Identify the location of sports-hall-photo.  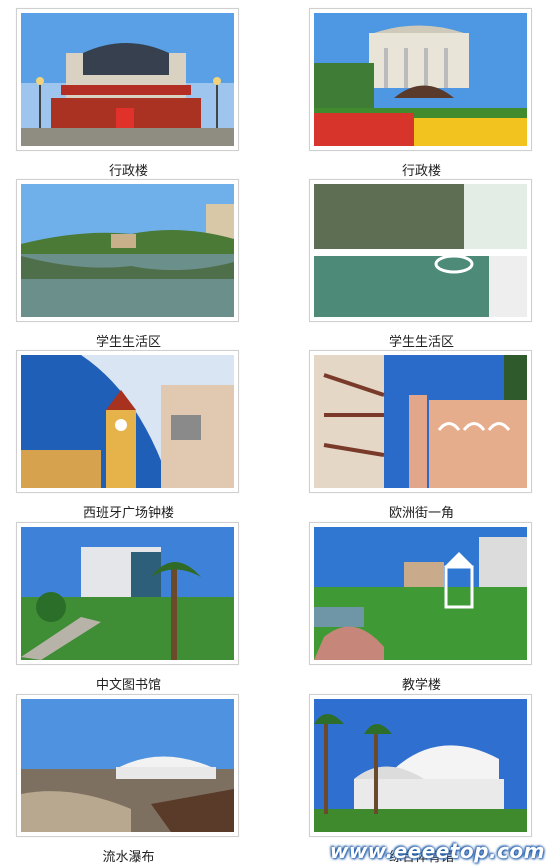
(420, 765).